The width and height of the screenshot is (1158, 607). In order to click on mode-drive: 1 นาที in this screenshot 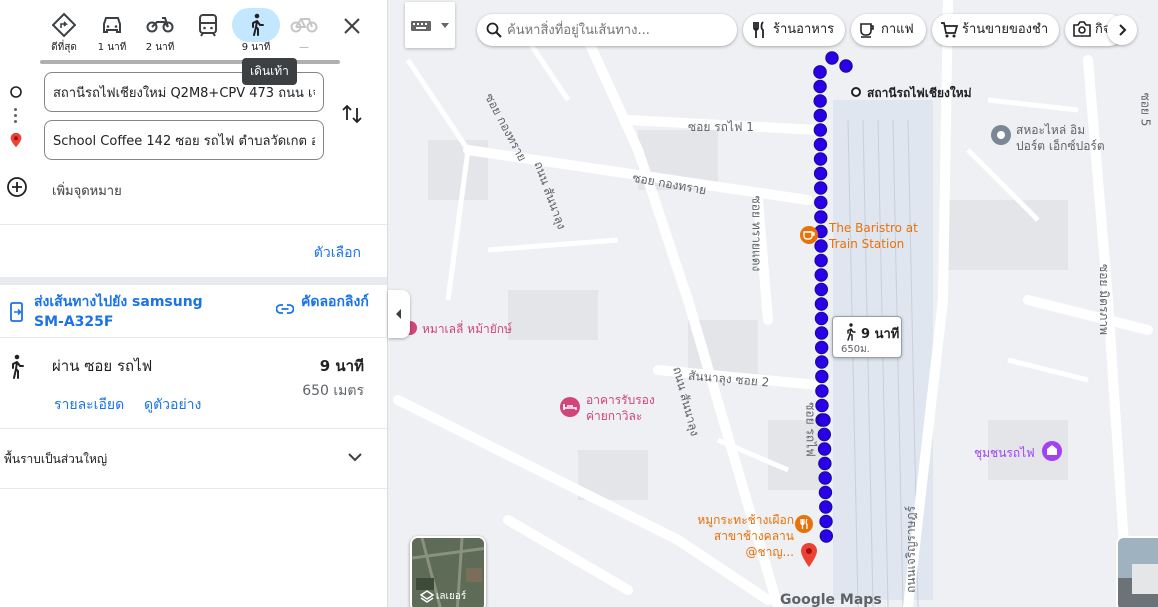, I will do `click(112, 32)`.